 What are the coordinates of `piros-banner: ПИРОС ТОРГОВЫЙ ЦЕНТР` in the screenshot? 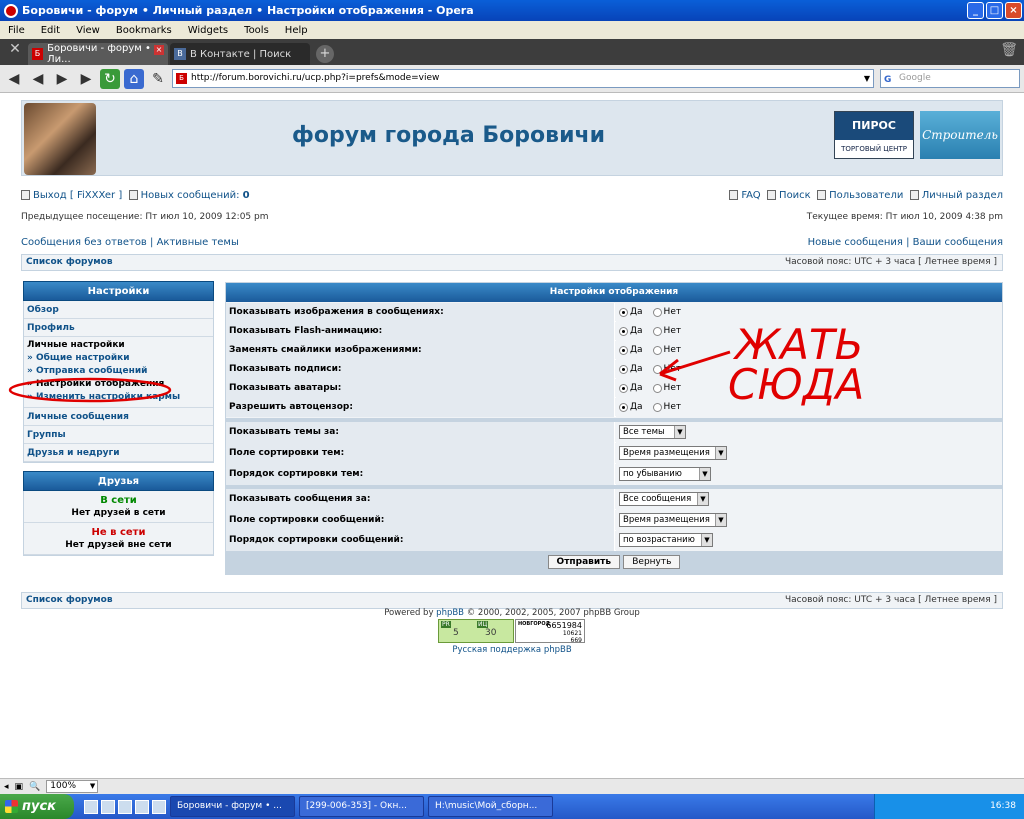 It's located at (874, 135).